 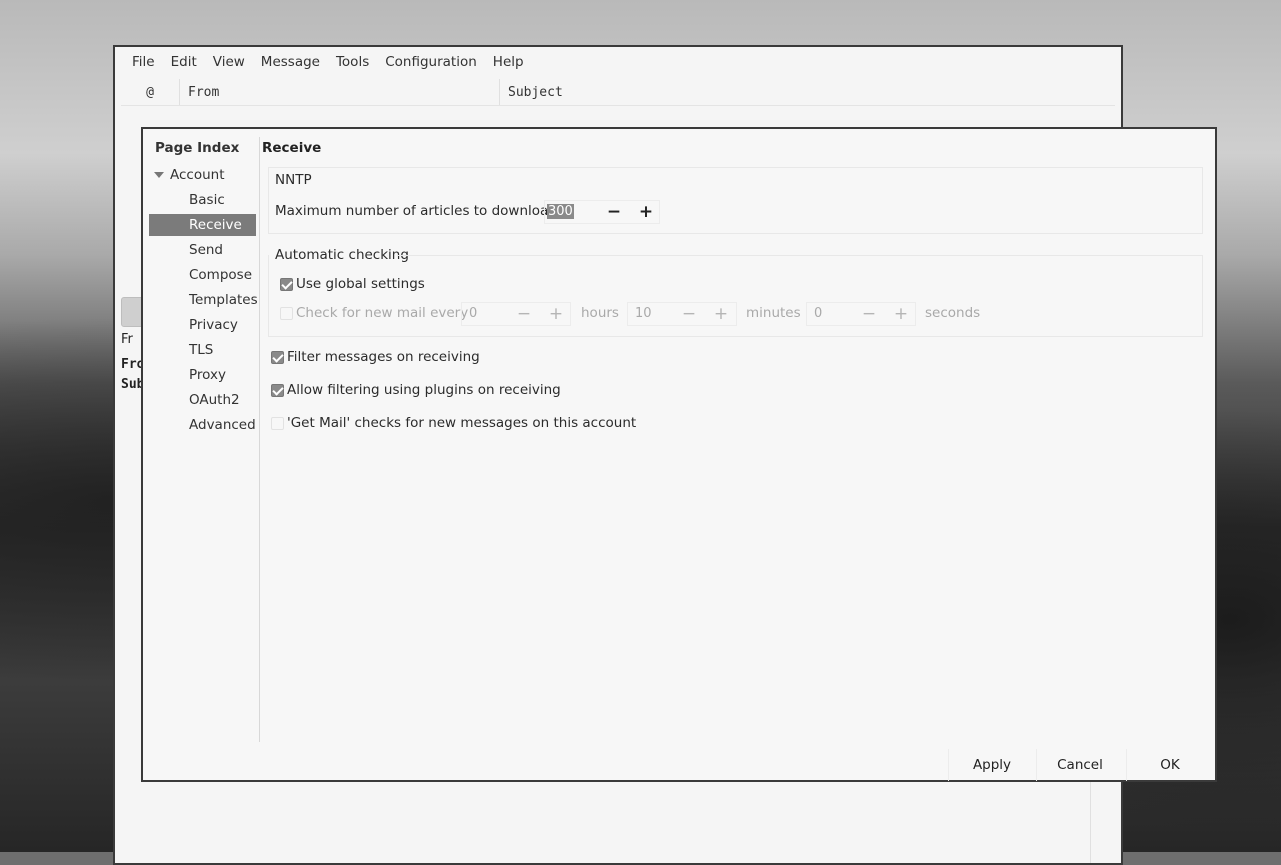 What do you see at coordinates (223, 300) in the screenshot?
I see `sidebar-item-templates: Templates` at bounding box center [223, 300].